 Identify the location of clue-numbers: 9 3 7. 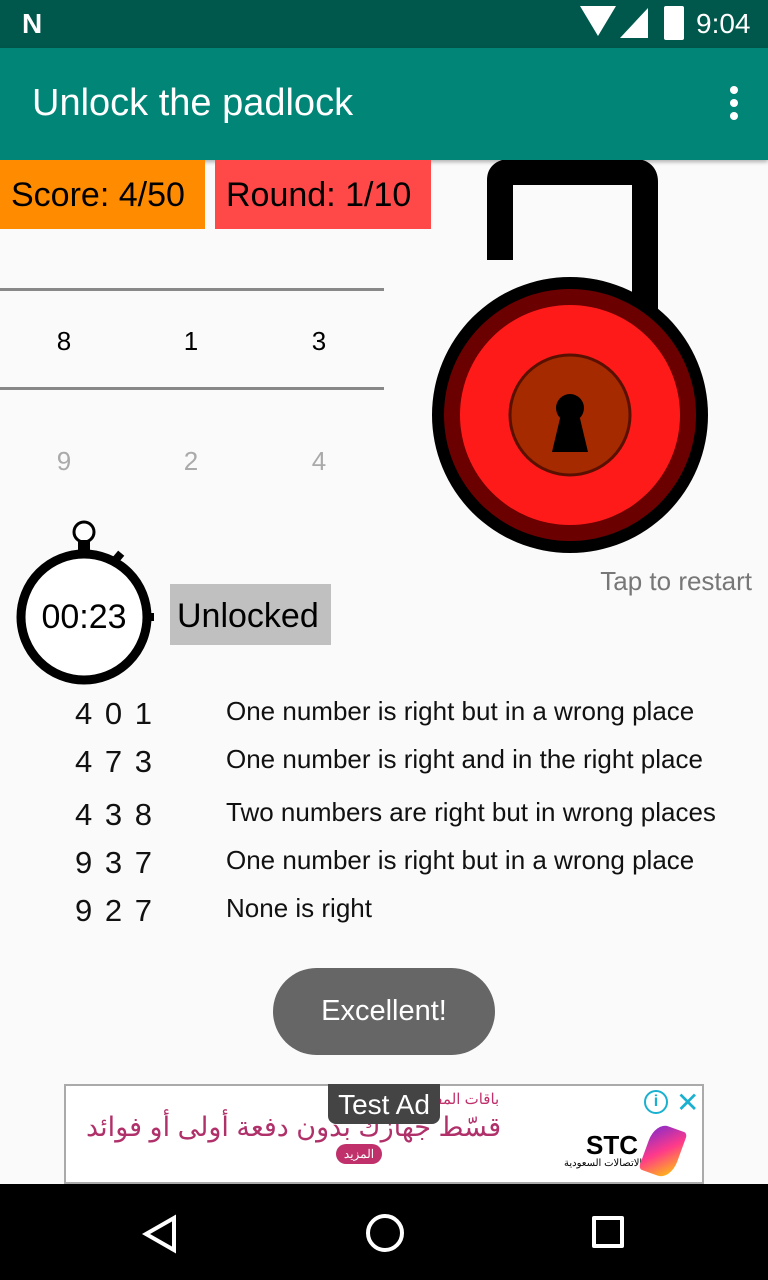
(114, 862).